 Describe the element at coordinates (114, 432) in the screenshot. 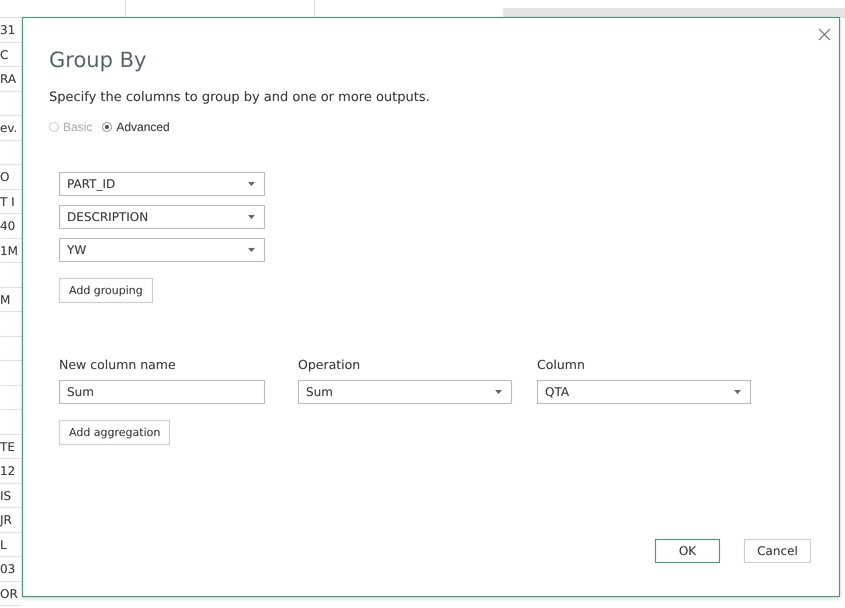

I see `add-aggregation-button: Add aggregation` at that location.